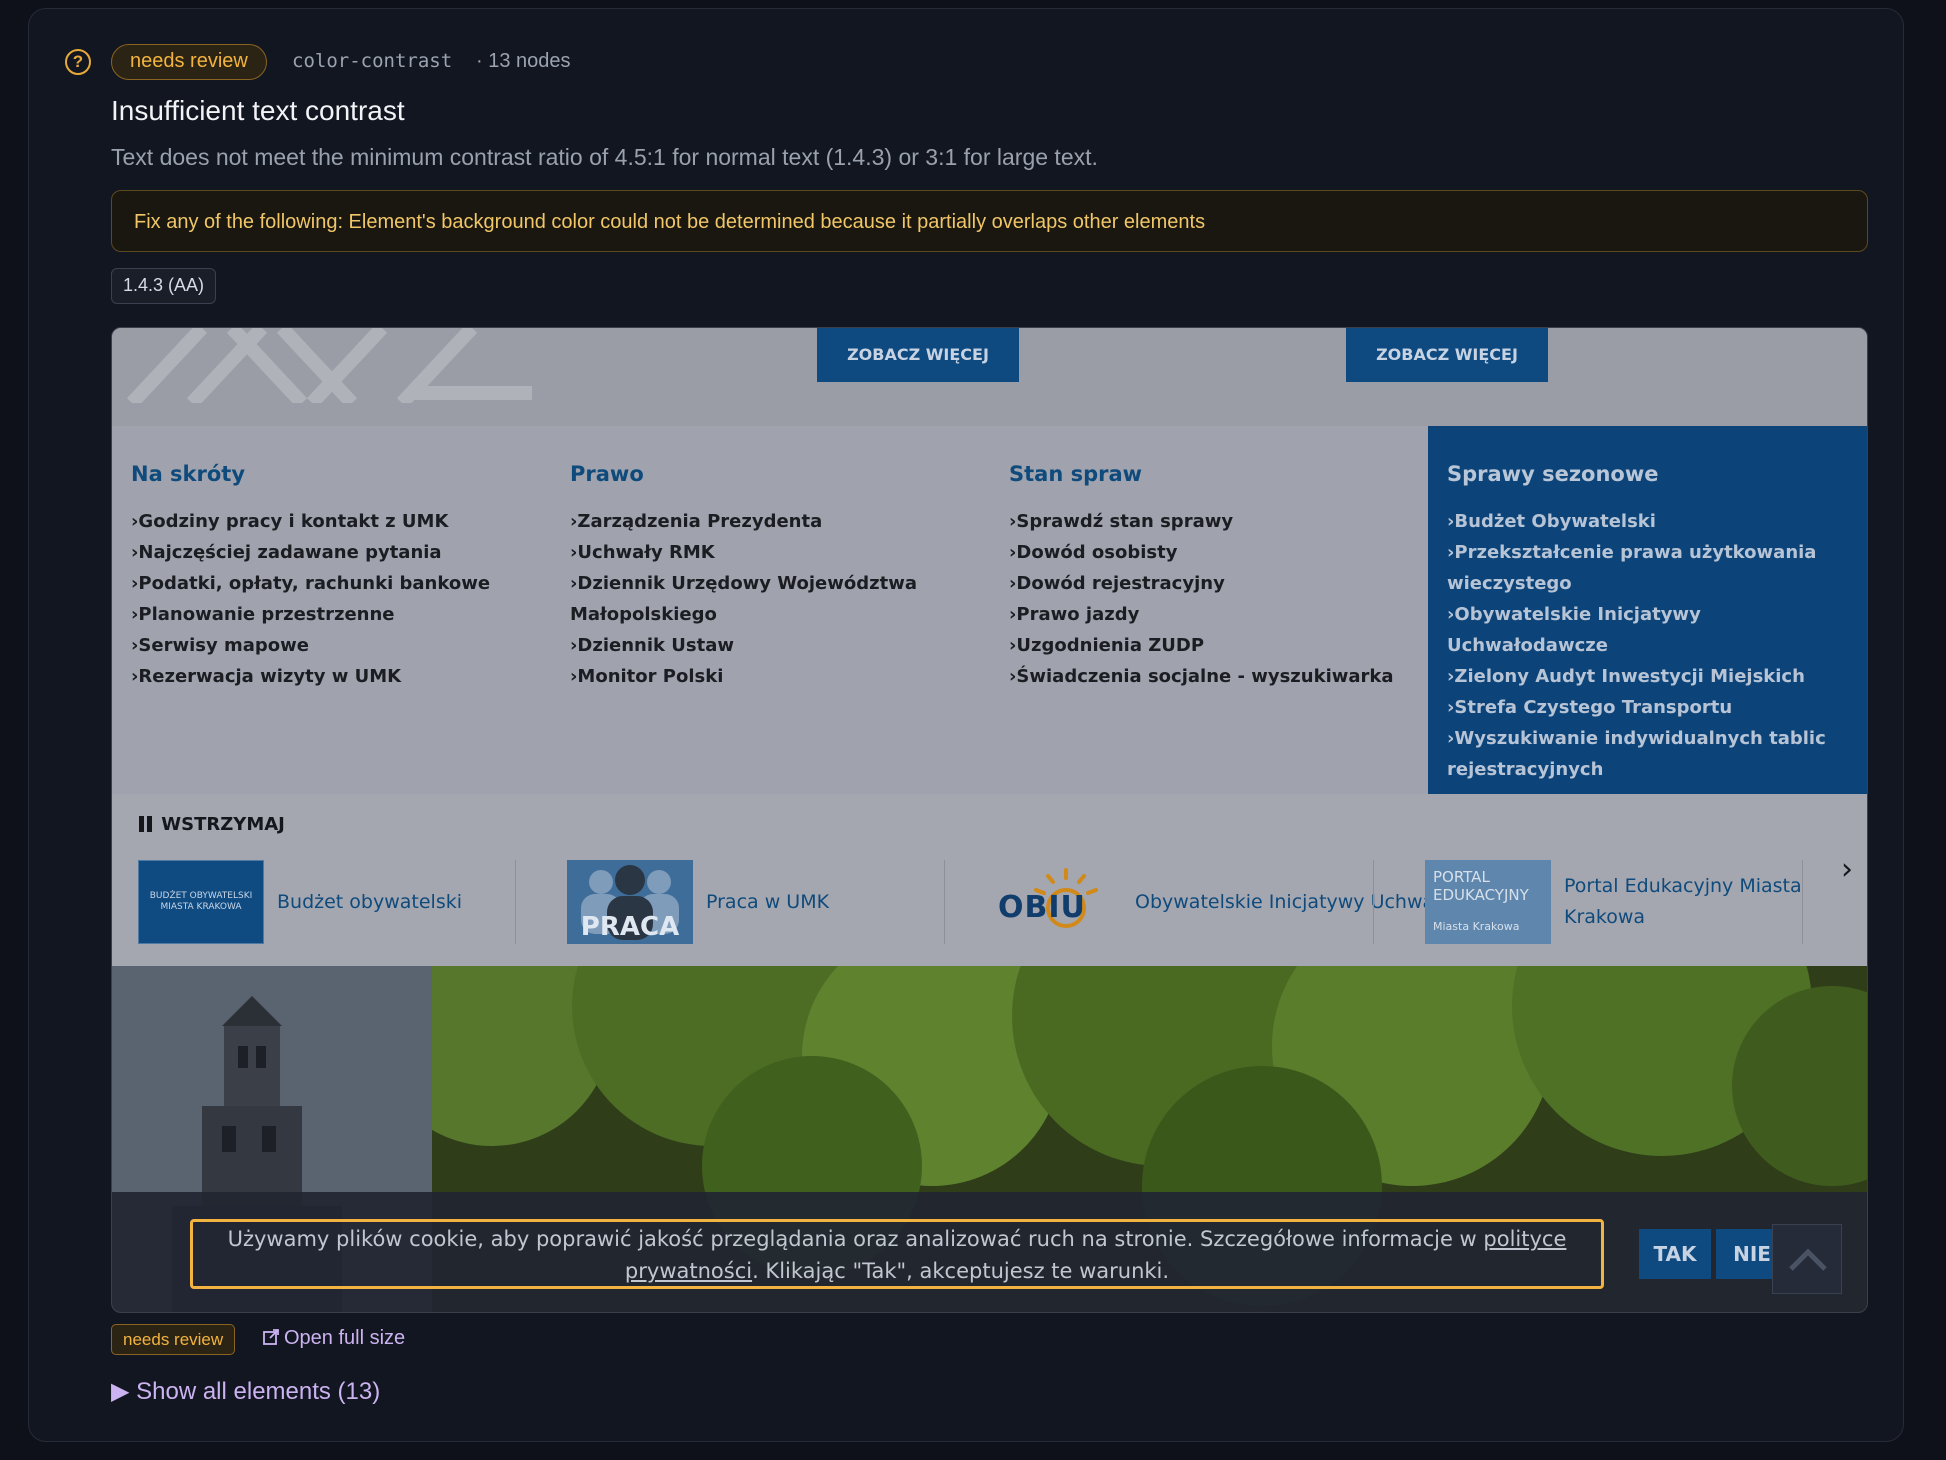 The width and height of the screenshot is (1946, 1460). Describe the element at coordinates (258, 110) in the screenshot. I see `issue-title: Insufficient text contrast` at that location.